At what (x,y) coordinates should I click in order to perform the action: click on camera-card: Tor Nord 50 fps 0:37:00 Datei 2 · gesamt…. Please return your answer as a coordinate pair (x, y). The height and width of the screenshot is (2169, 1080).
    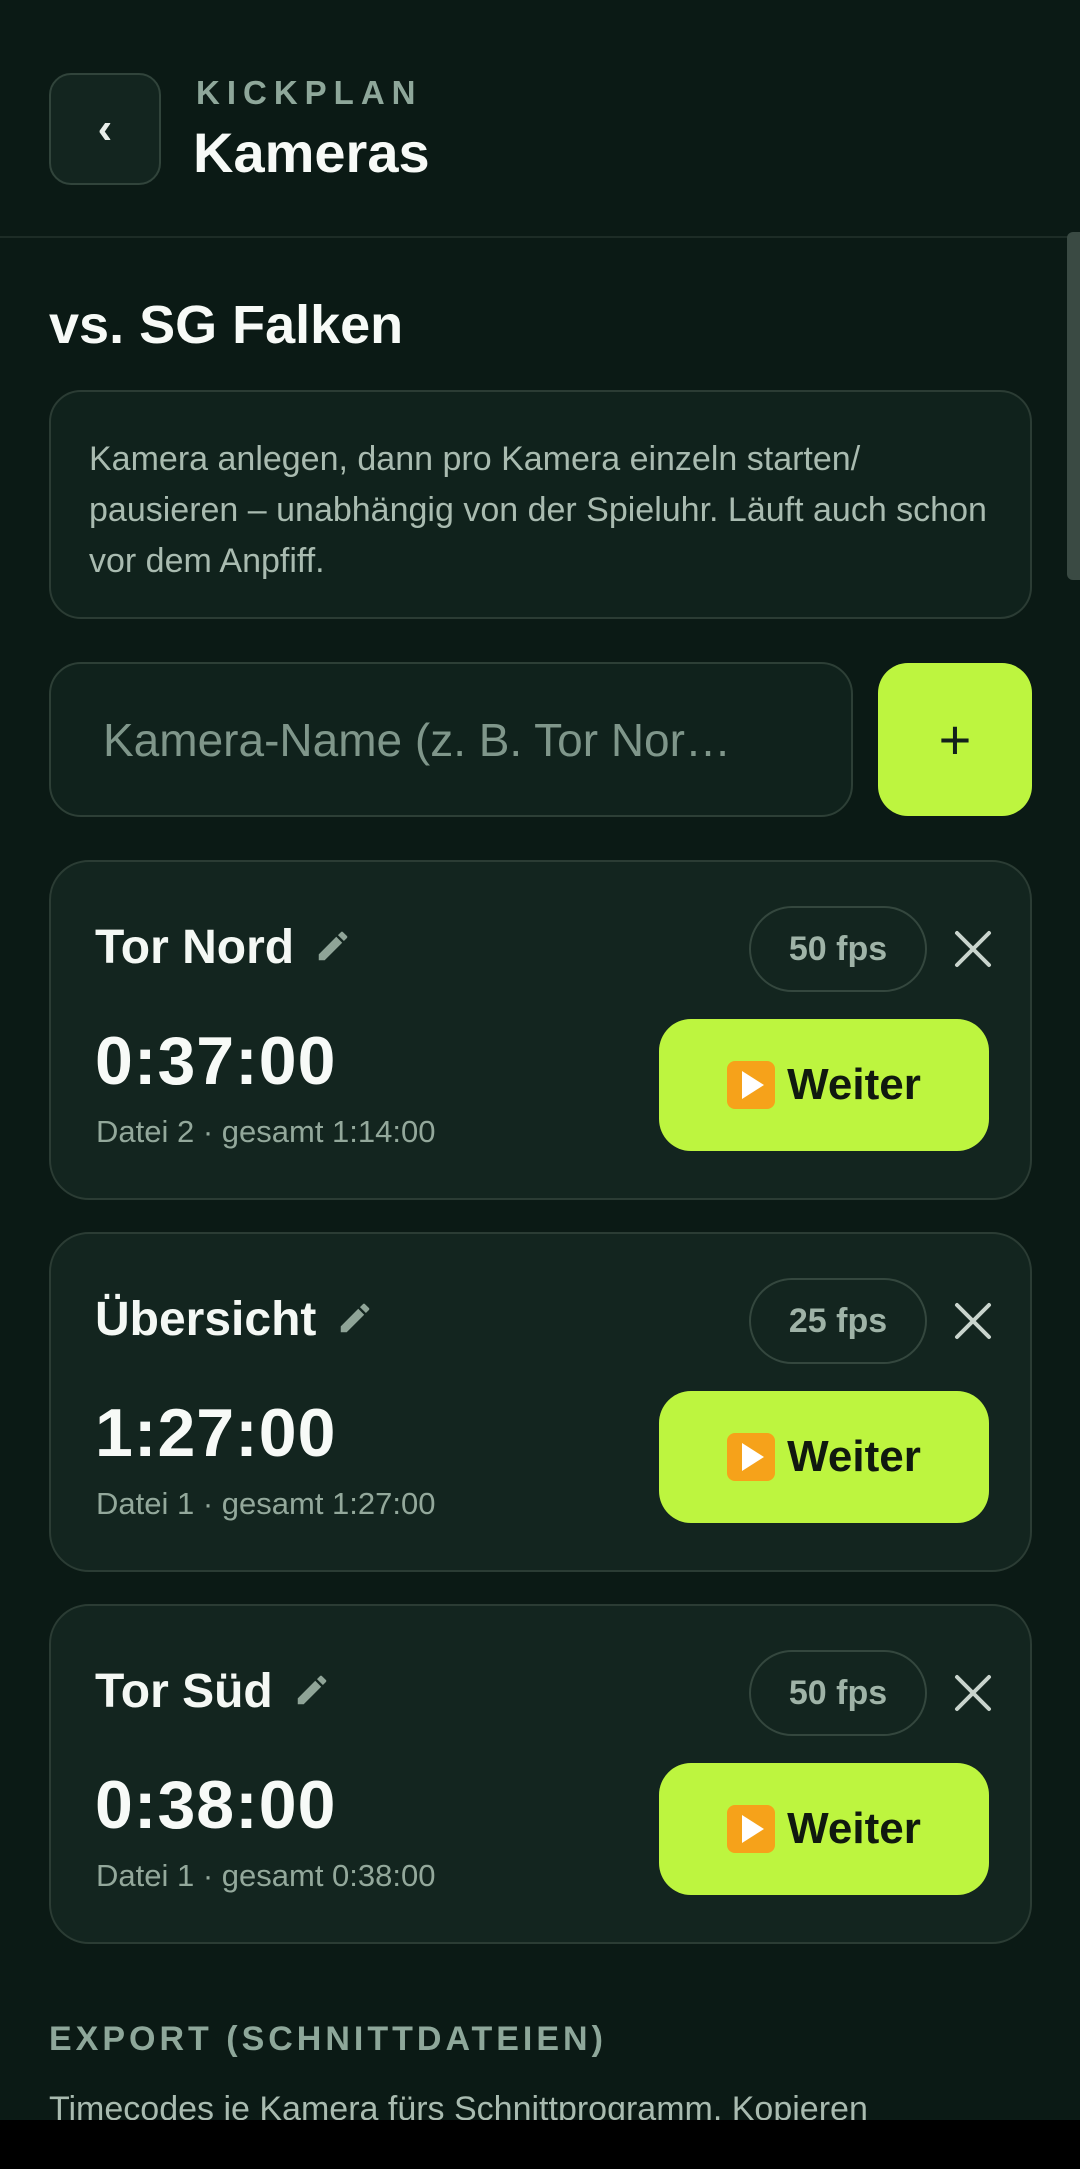
    Looking at the image, I should click on (540, 1030).